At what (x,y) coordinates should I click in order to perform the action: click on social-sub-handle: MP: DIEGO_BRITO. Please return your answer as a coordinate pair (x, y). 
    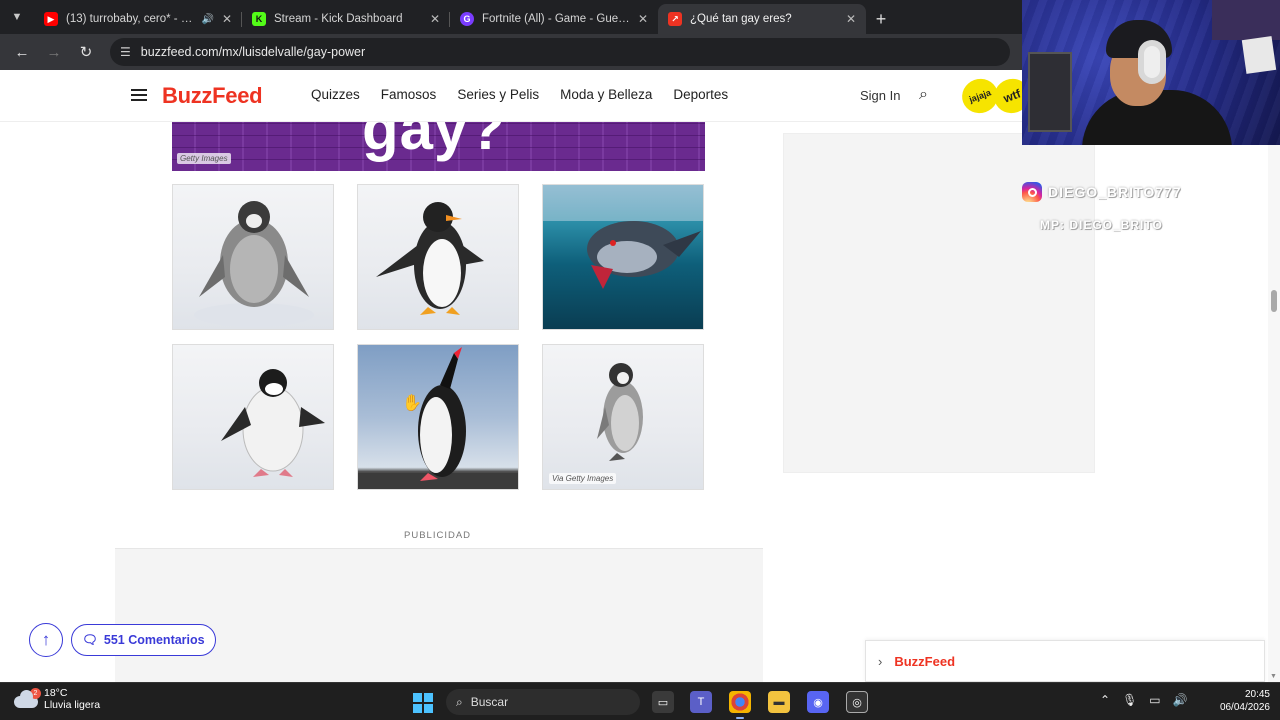
    Looking at the image, I should click on (1101, 225).